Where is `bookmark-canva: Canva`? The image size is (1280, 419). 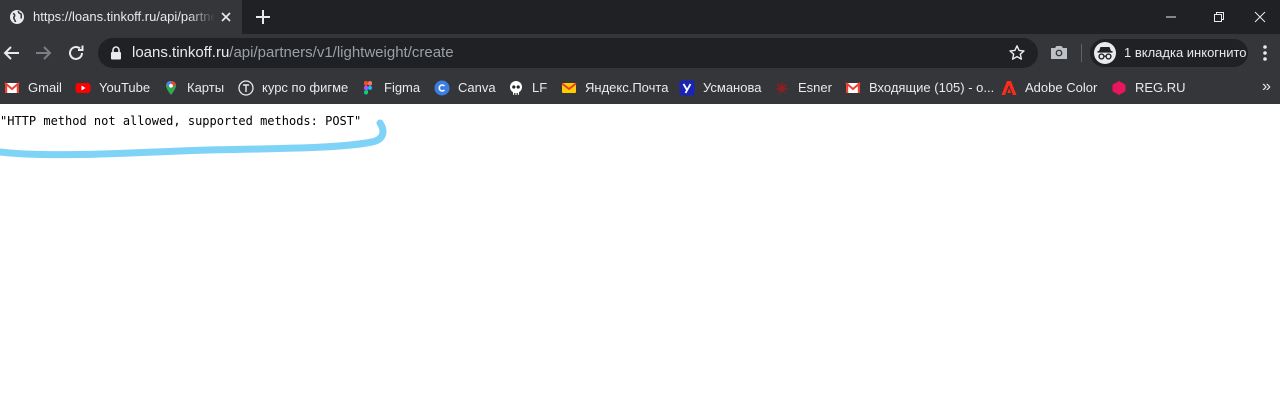
bookmark-canva: Canva is located at coordinates (465, 88).